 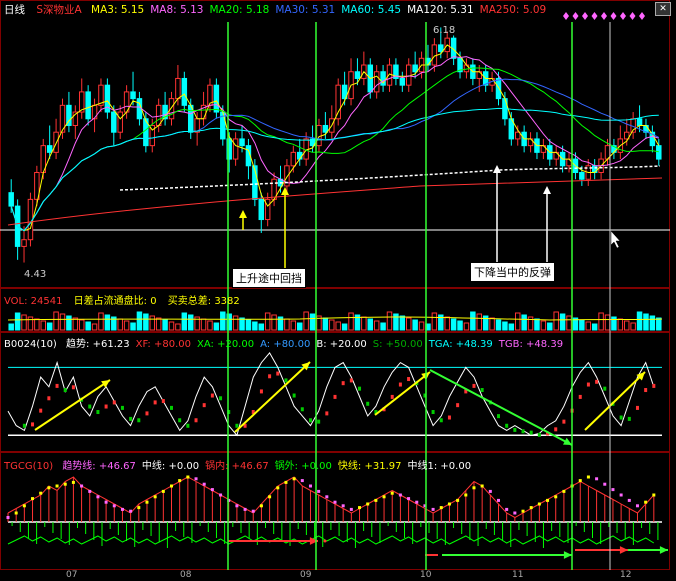 What do you see at coordinates (338, 575) in the screenshot?
I see `date-axis: 07 08 09 10 11 12` at bounding box center [338, 575].